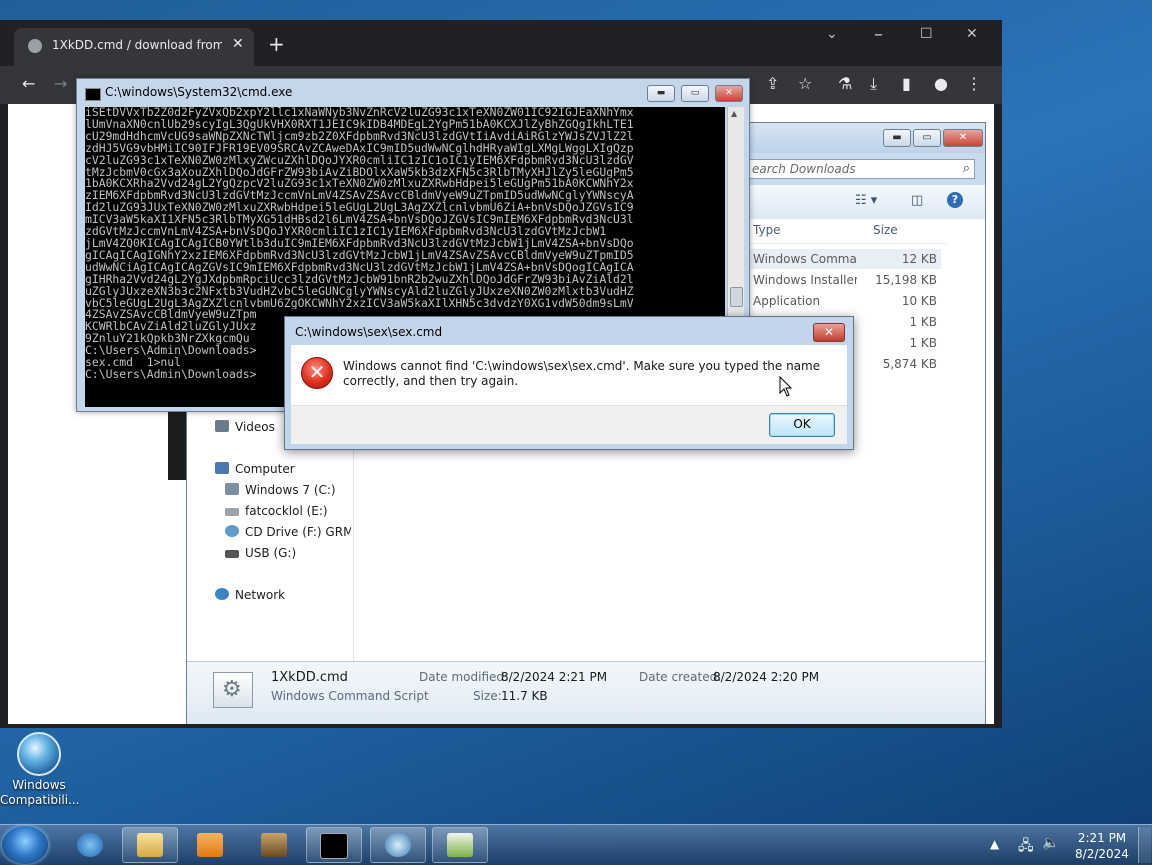 The height and width of the screenshot is (865, 1152). What do you see at coordinates (298, 532) in the screenshot?
I see `nav-label: CD Drive (F:) GRMSX` at bounding box center [298, 532].